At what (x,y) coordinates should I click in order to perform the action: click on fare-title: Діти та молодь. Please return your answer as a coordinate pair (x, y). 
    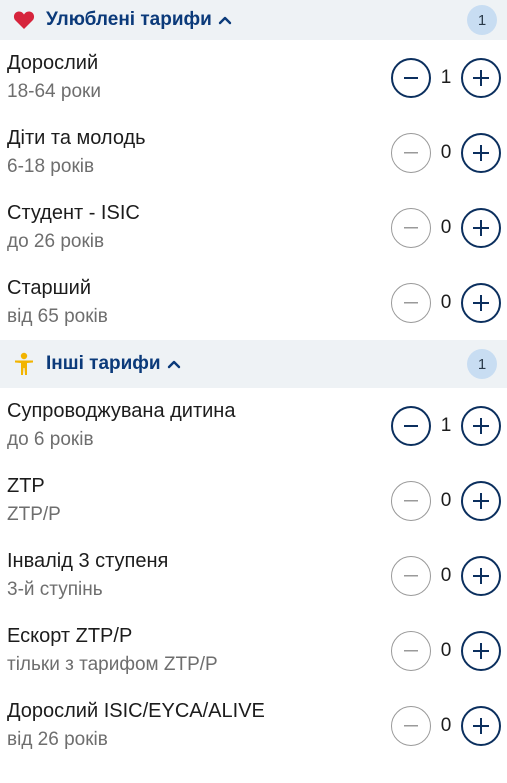
    Looking at the image, I should click on (76, 138).